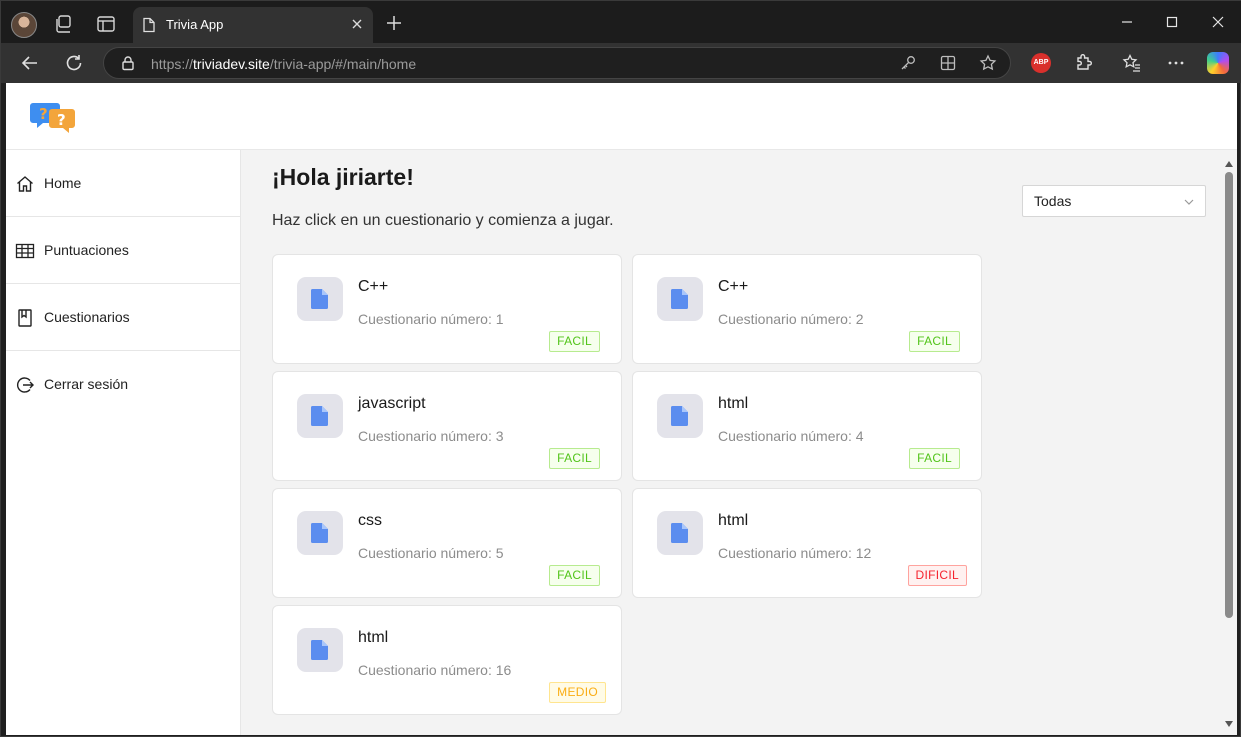 The width and height of the screenshot is (1241, 737). What do you see at coordinates (1176, 63) in the screenshot?
I see `more-options-icon` at bounding box center [1176, 63].